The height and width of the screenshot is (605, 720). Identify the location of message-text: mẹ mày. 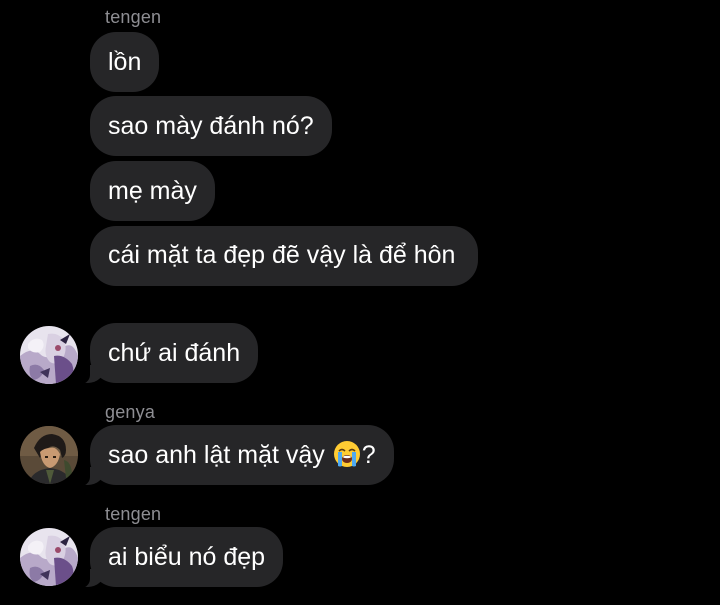
(152, 191).